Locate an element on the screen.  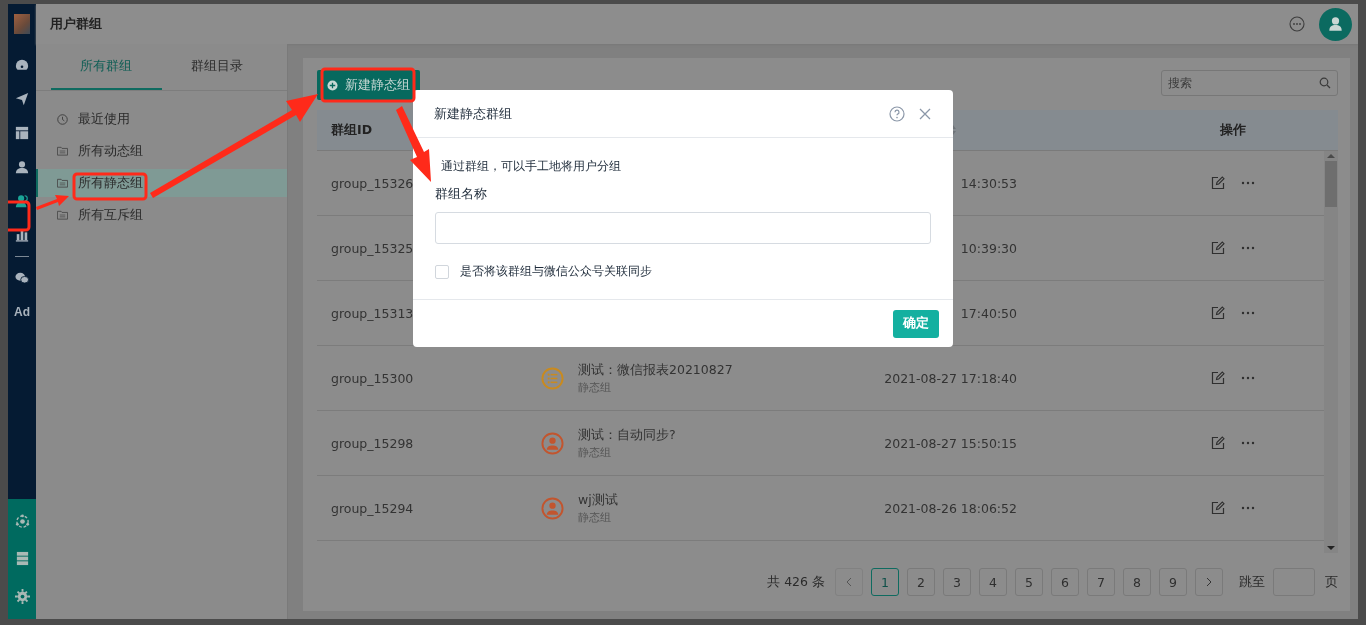
group-category-item: 所有互斥组 is located at coordinates (161, 215).